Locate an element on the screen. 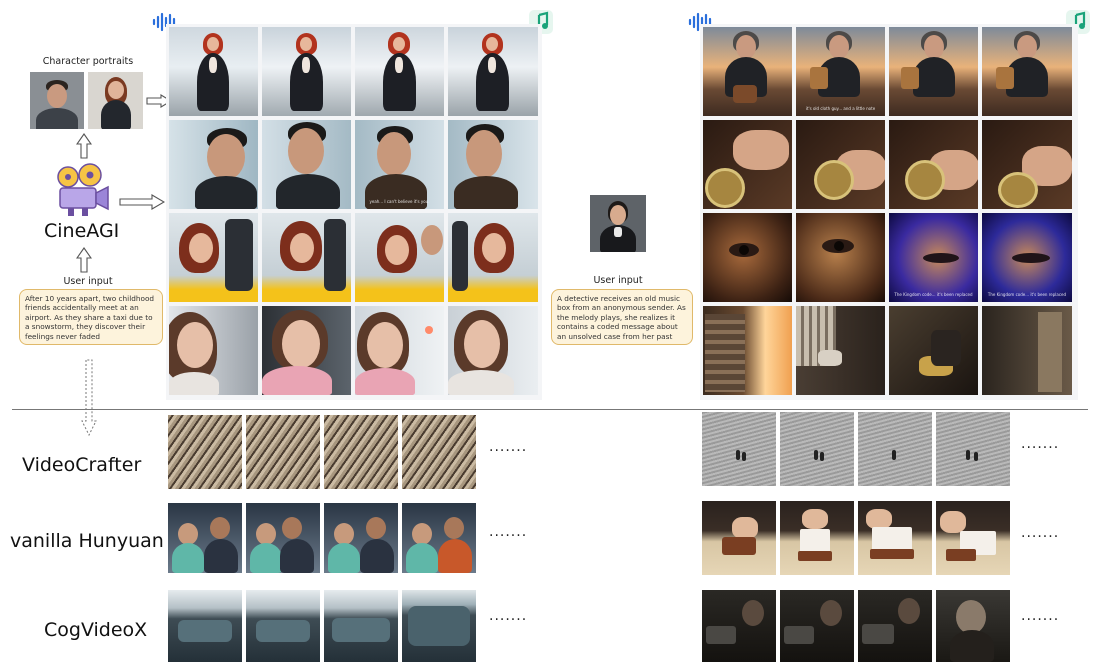 The image size is (1100, 671). right-frame-r1c2: it's old cloth guy... and a little note is located at coordinates (840, 71).